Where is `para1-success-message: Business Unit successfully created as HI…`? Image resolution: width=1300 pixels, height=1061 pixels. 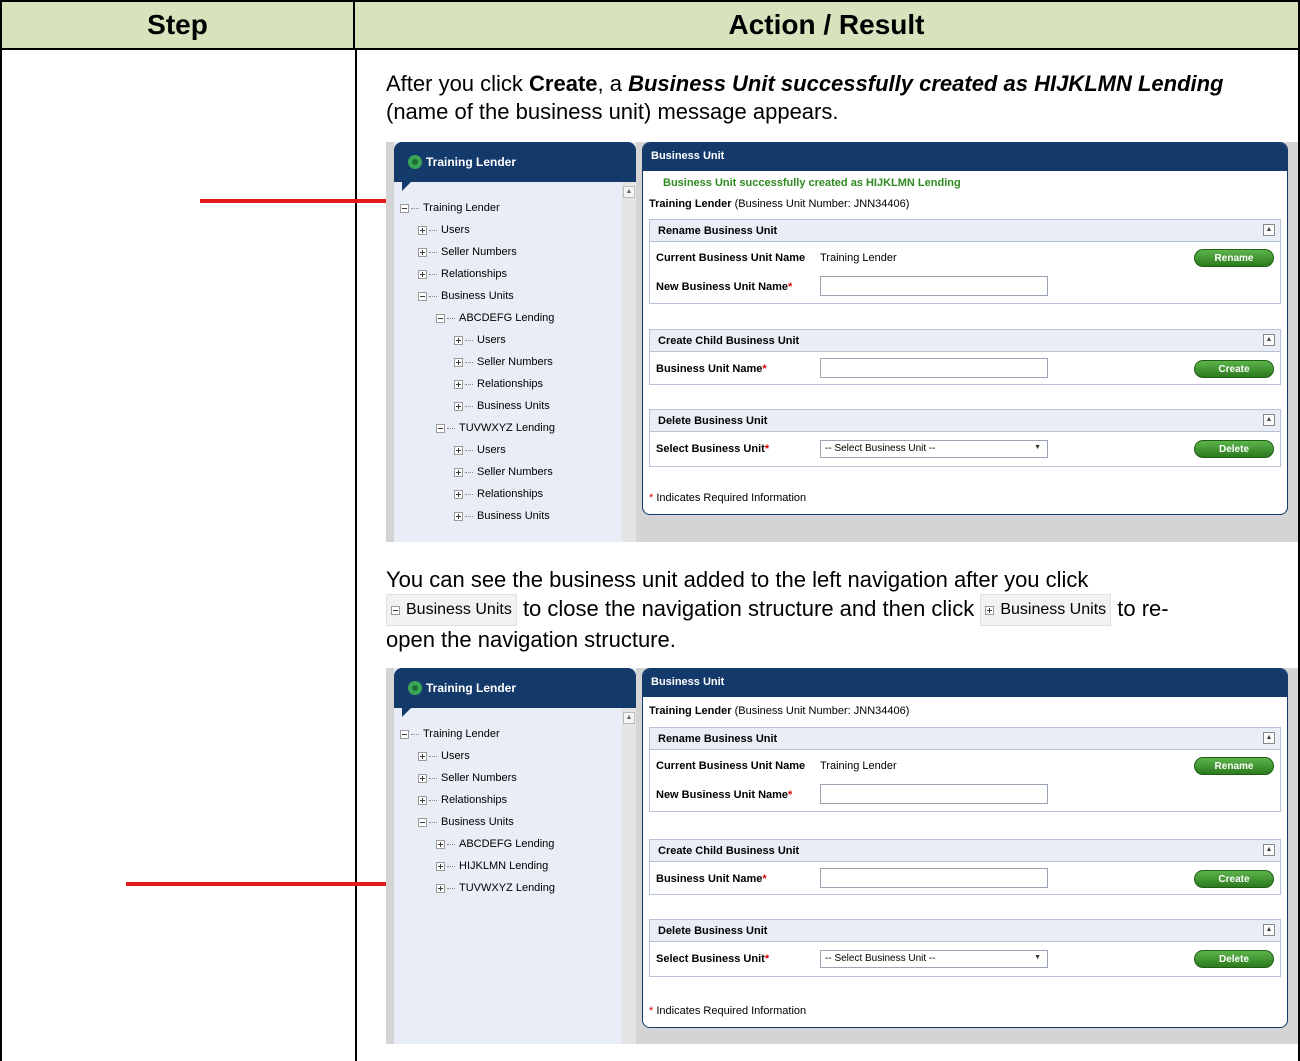 para1-success-message: Business Unit successfully created as HI… is located at coordinates (926, 83).